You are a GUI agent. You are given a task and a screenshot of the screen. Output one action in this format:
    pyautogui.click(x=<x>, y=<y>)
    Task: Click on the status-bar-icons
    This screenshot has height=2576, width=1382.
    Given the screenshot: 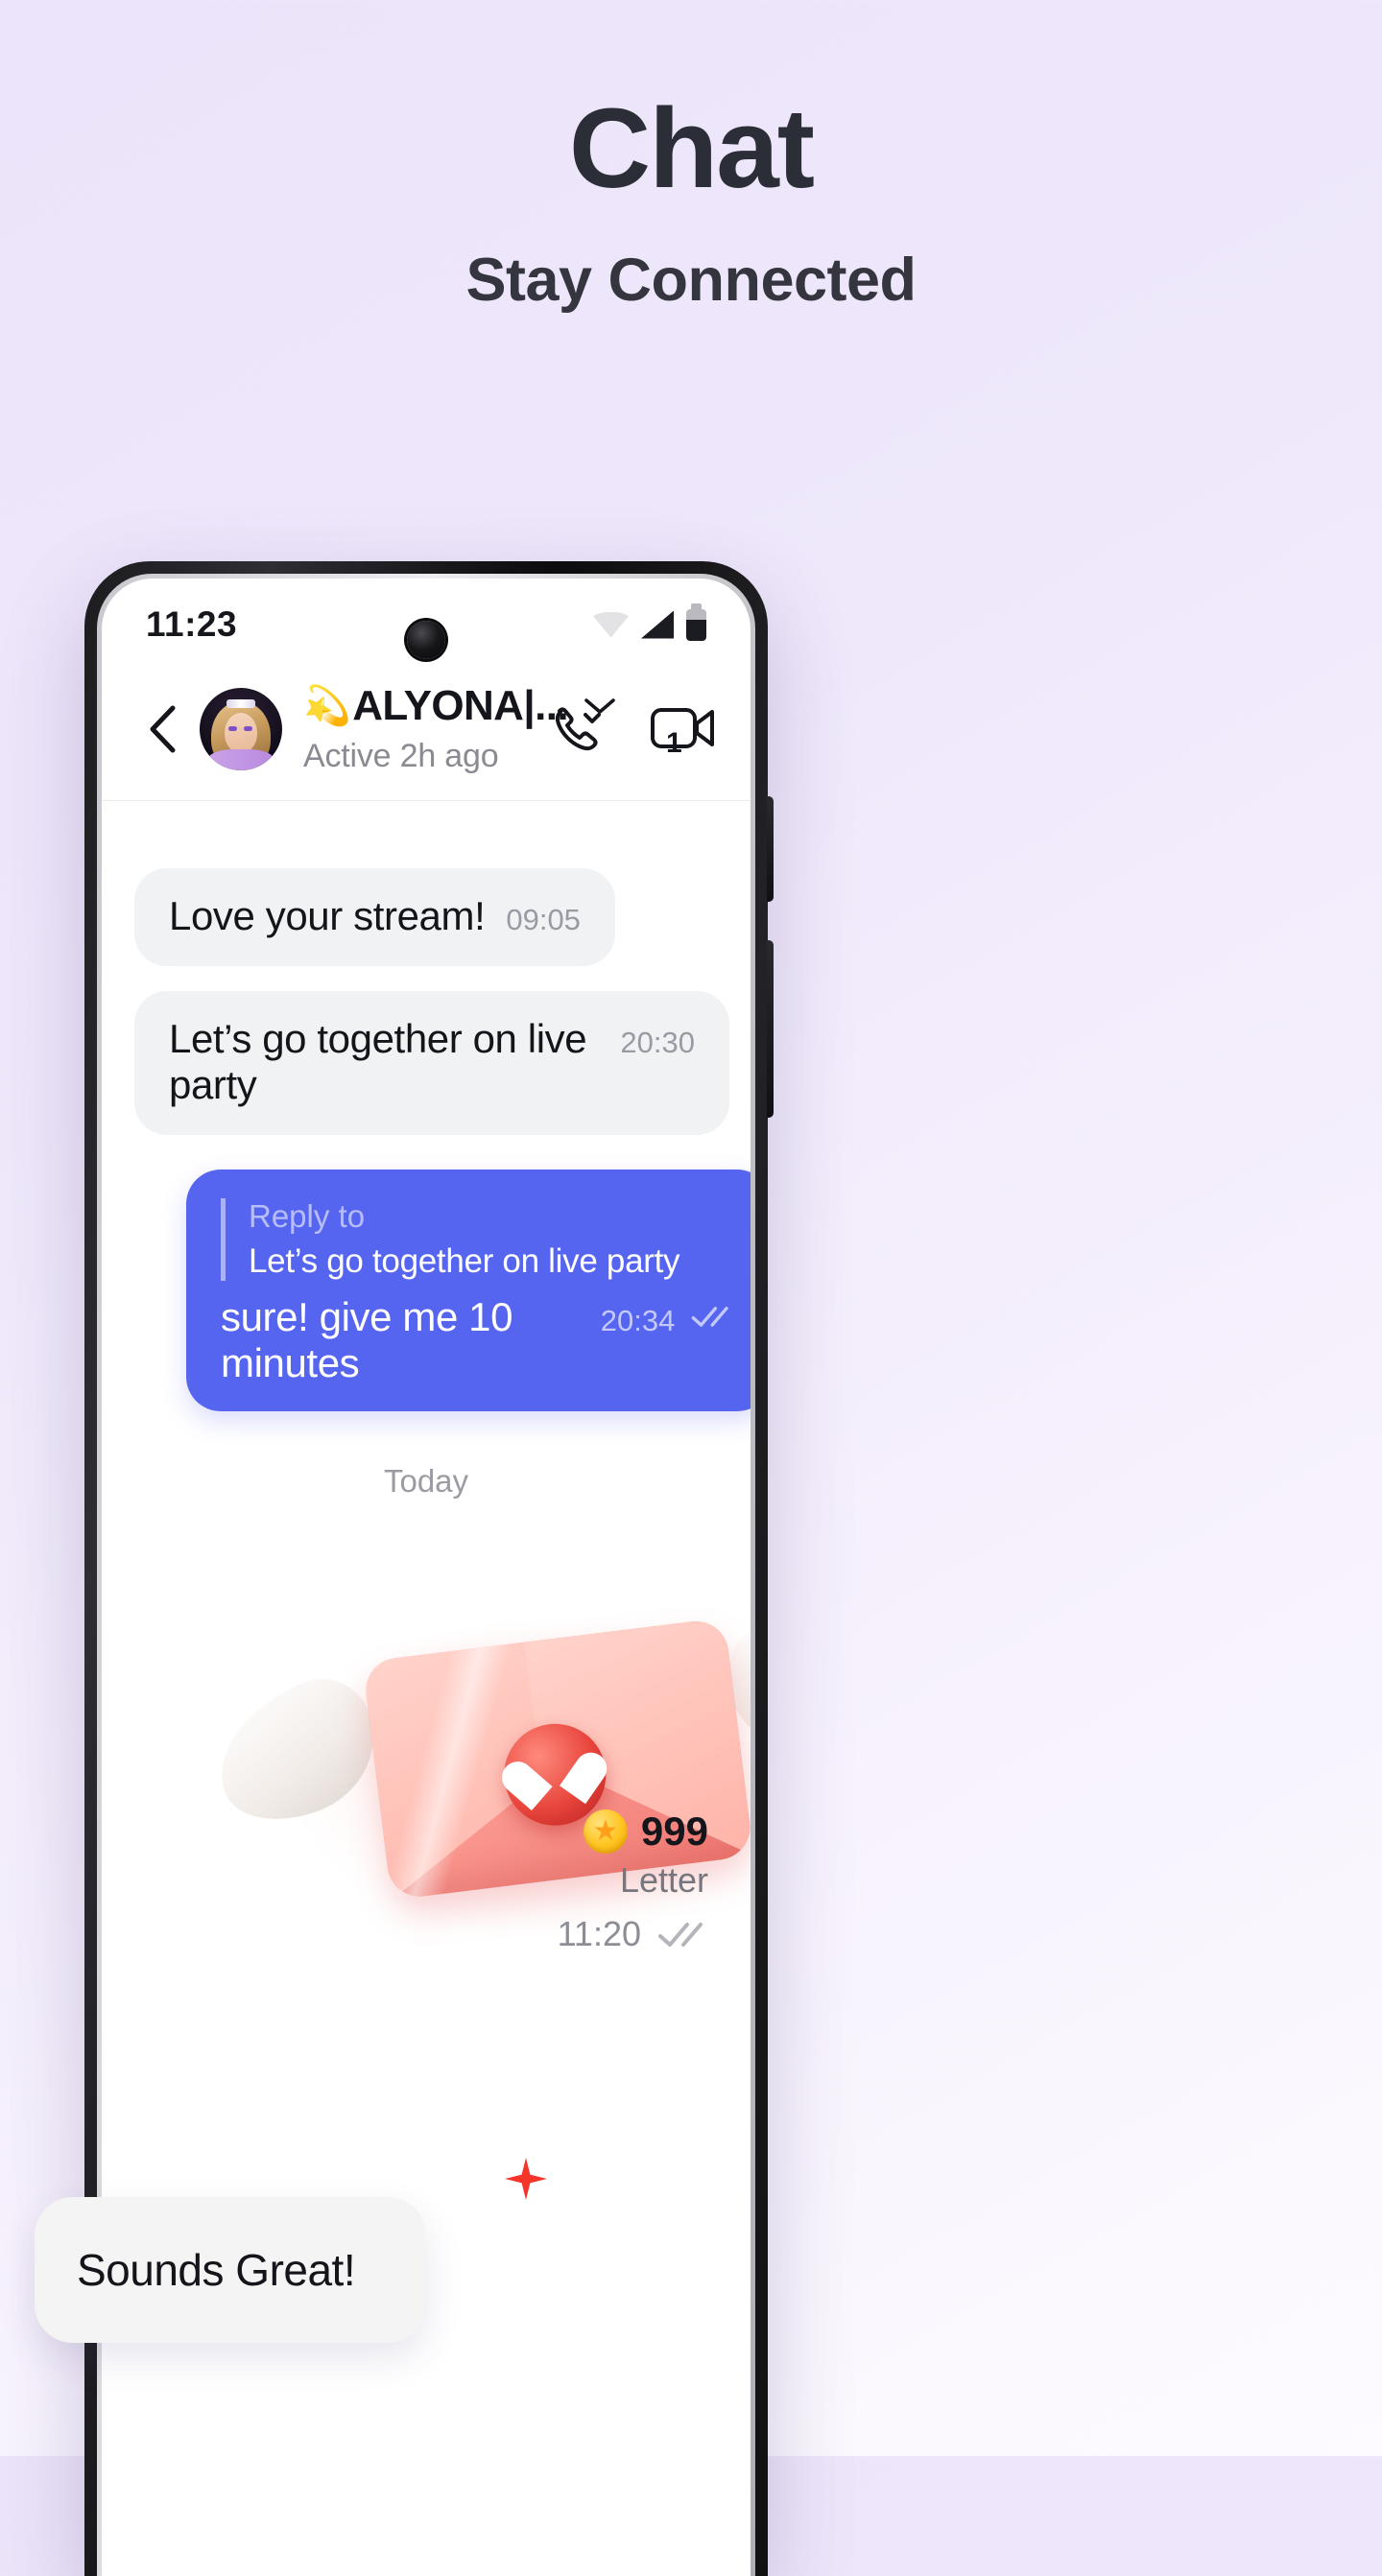 What is the action you would take?
    pyautogui.click(x=649, y=622)
    